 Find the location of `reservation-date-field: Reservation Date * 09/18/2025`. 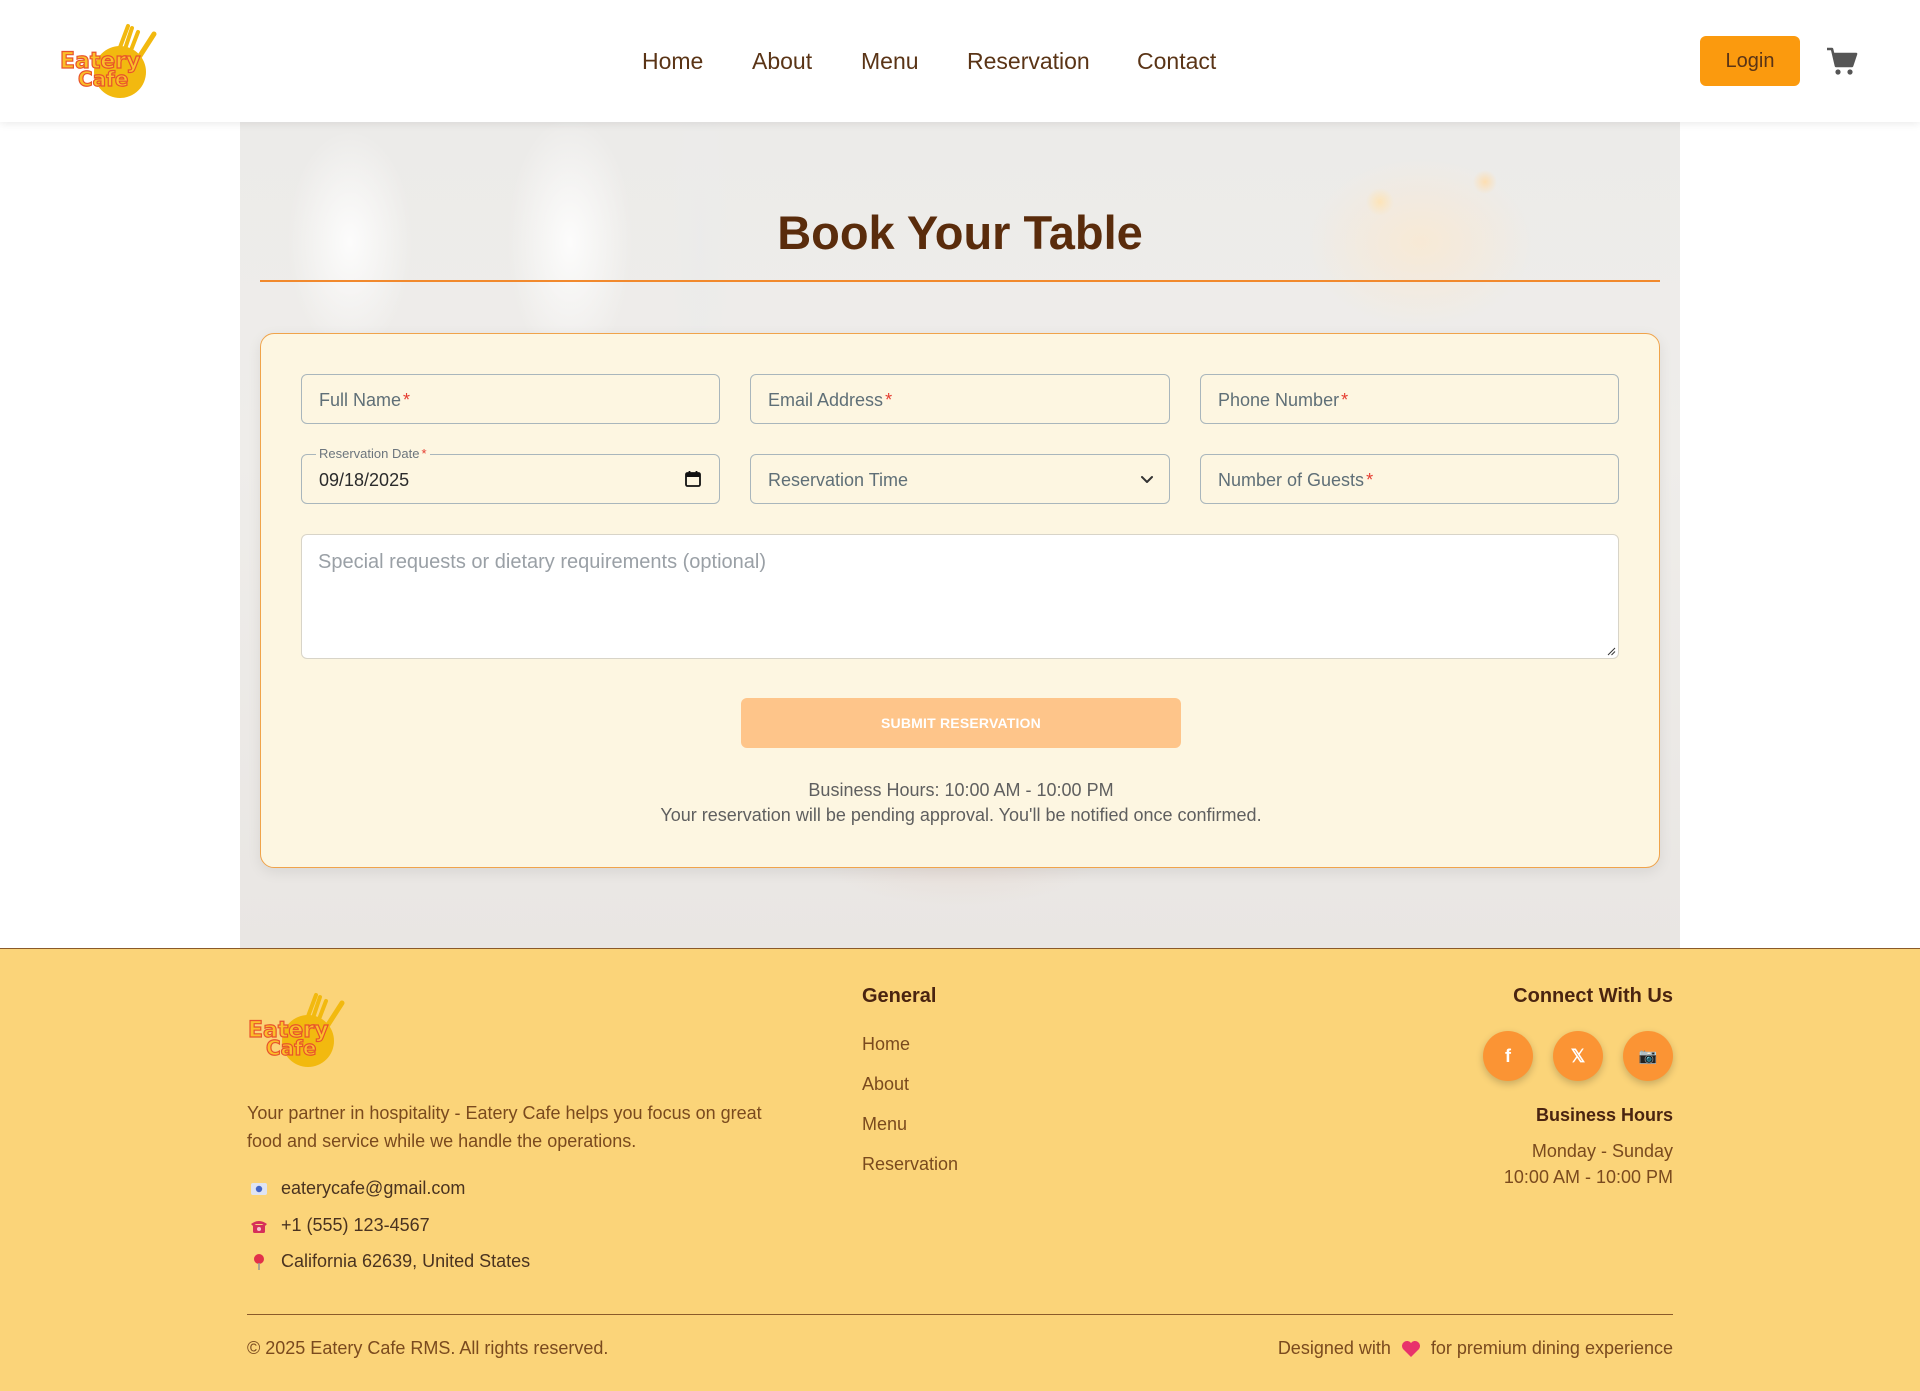

reservation-date-field: Reservation Date * 09/18/2025 is located at coordinates (510, 475).